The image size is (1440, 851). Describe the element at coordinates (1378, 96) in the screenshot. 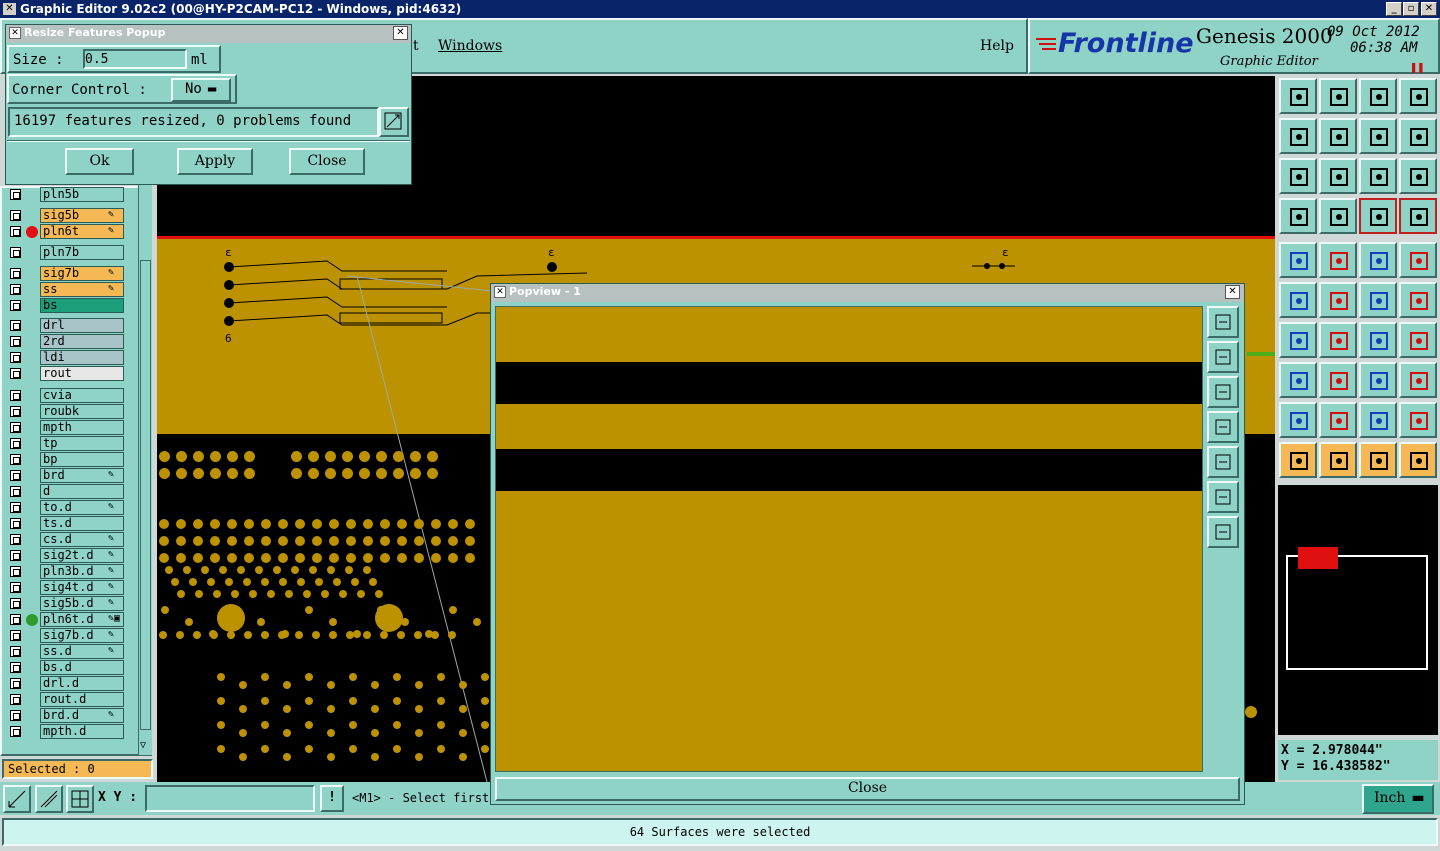

I see `home-icon` at that location.